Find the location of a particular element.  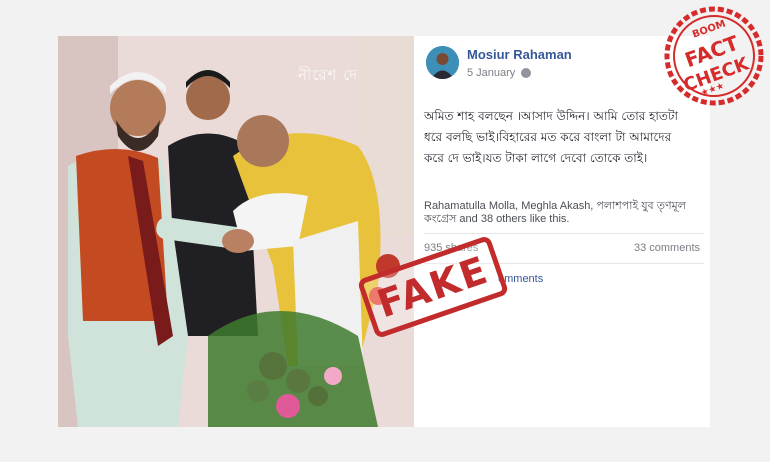

boom-fact-check-logo: BOOM FACT CHECK ★★★ is located at coordinates (714, 56).